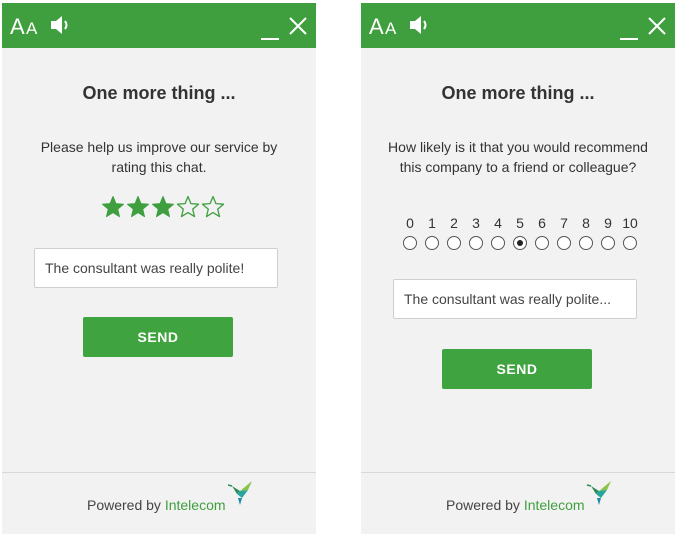  I want to click on nps-label: 2, so click(454, 223).